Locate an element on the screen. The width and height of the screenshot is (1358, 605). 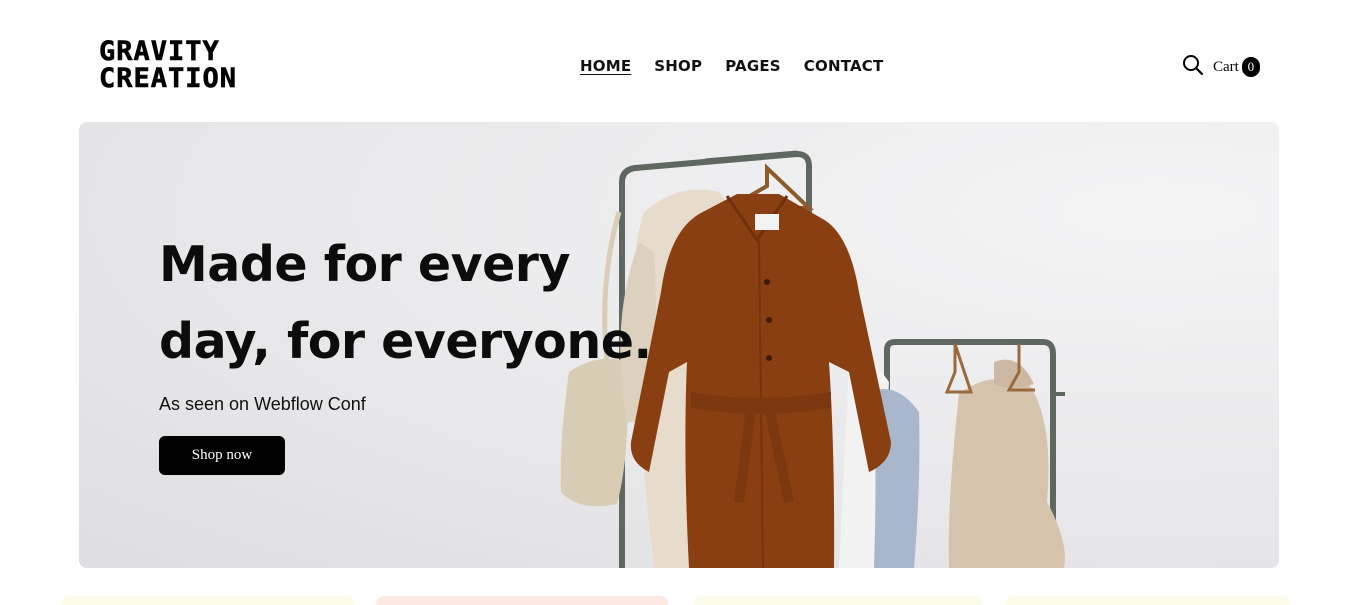
cart-label: Cart is located at coordinates (1226, 66).